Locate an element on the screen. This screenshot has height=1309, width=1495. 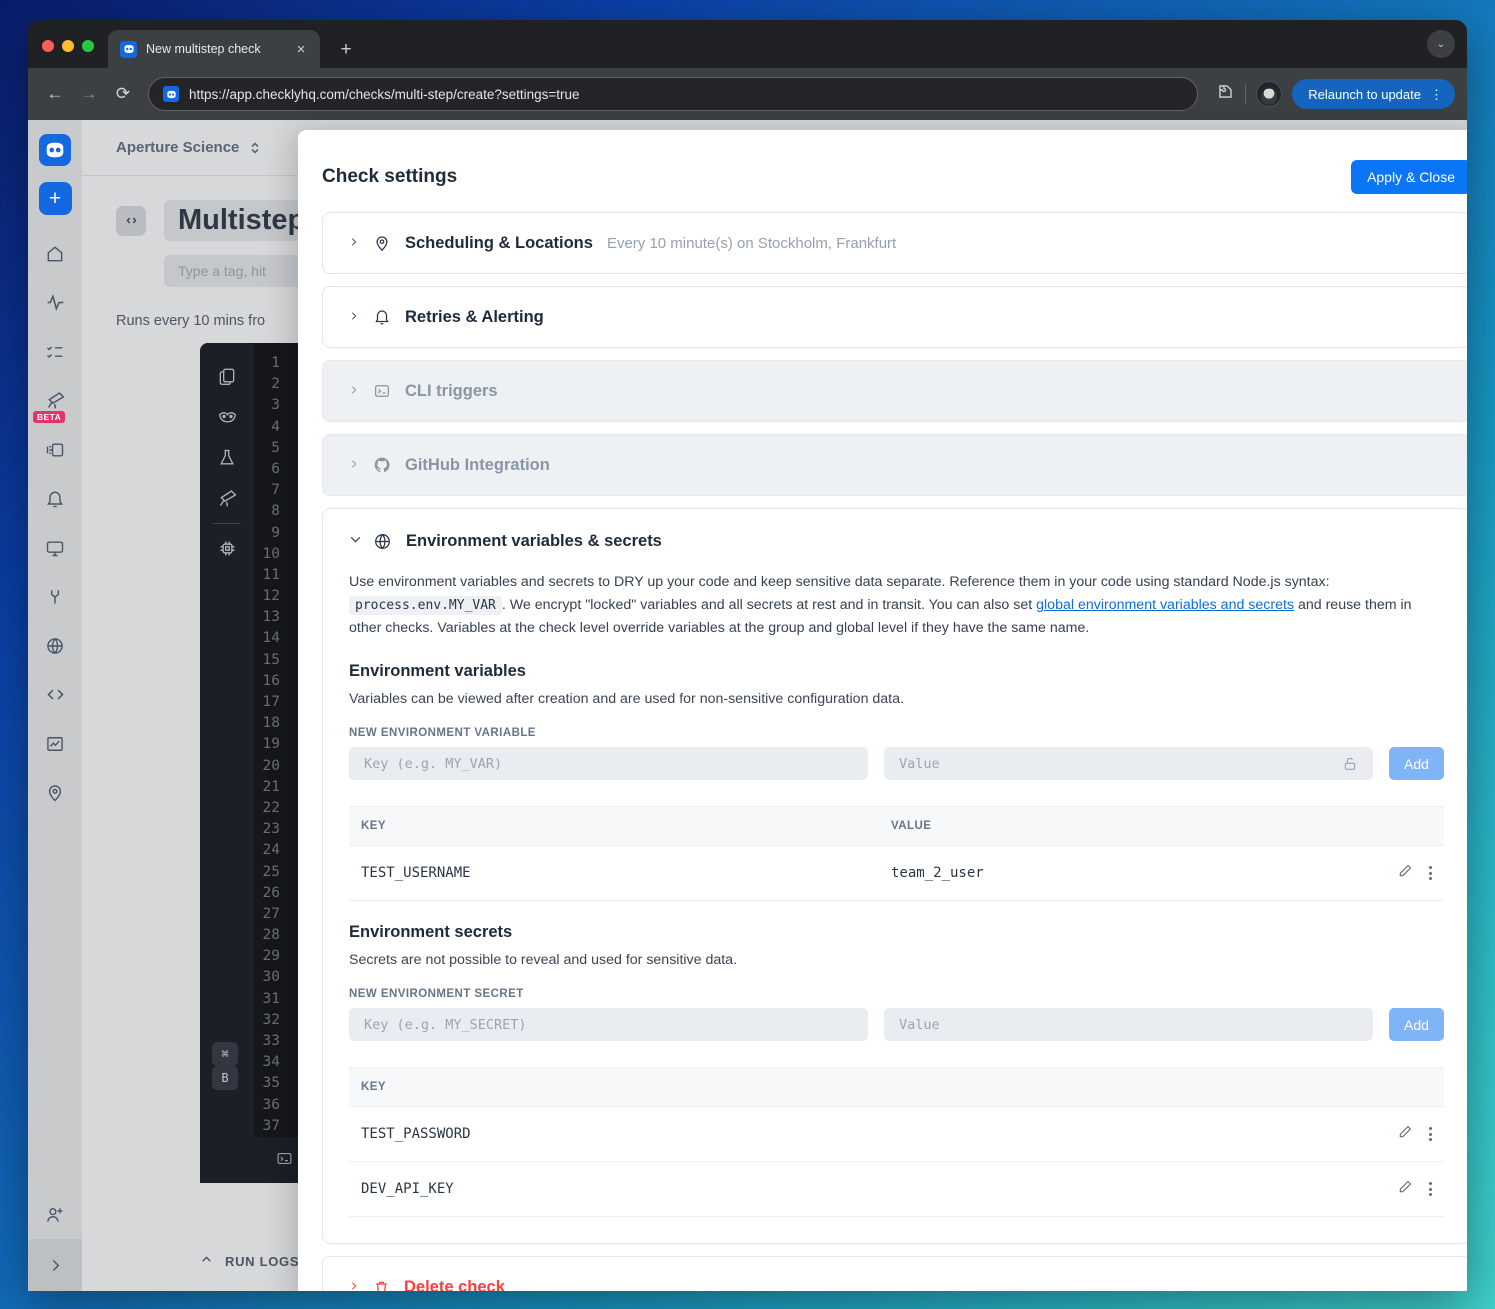
panel-title: Delete check is located at coordinates (454, 1284).